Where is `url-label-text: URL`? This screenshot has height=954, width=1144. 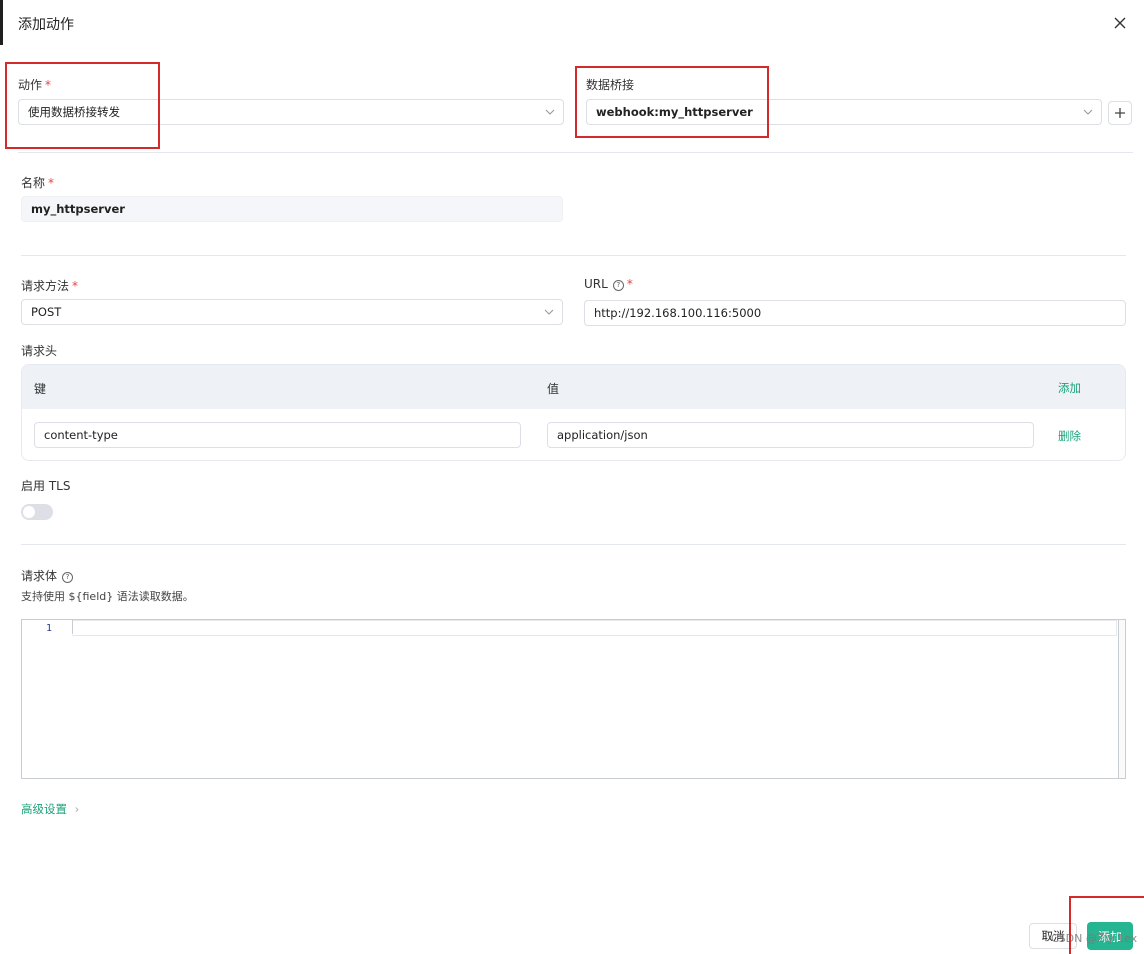 url-label-text: URL is located at coordinates (596, 284).